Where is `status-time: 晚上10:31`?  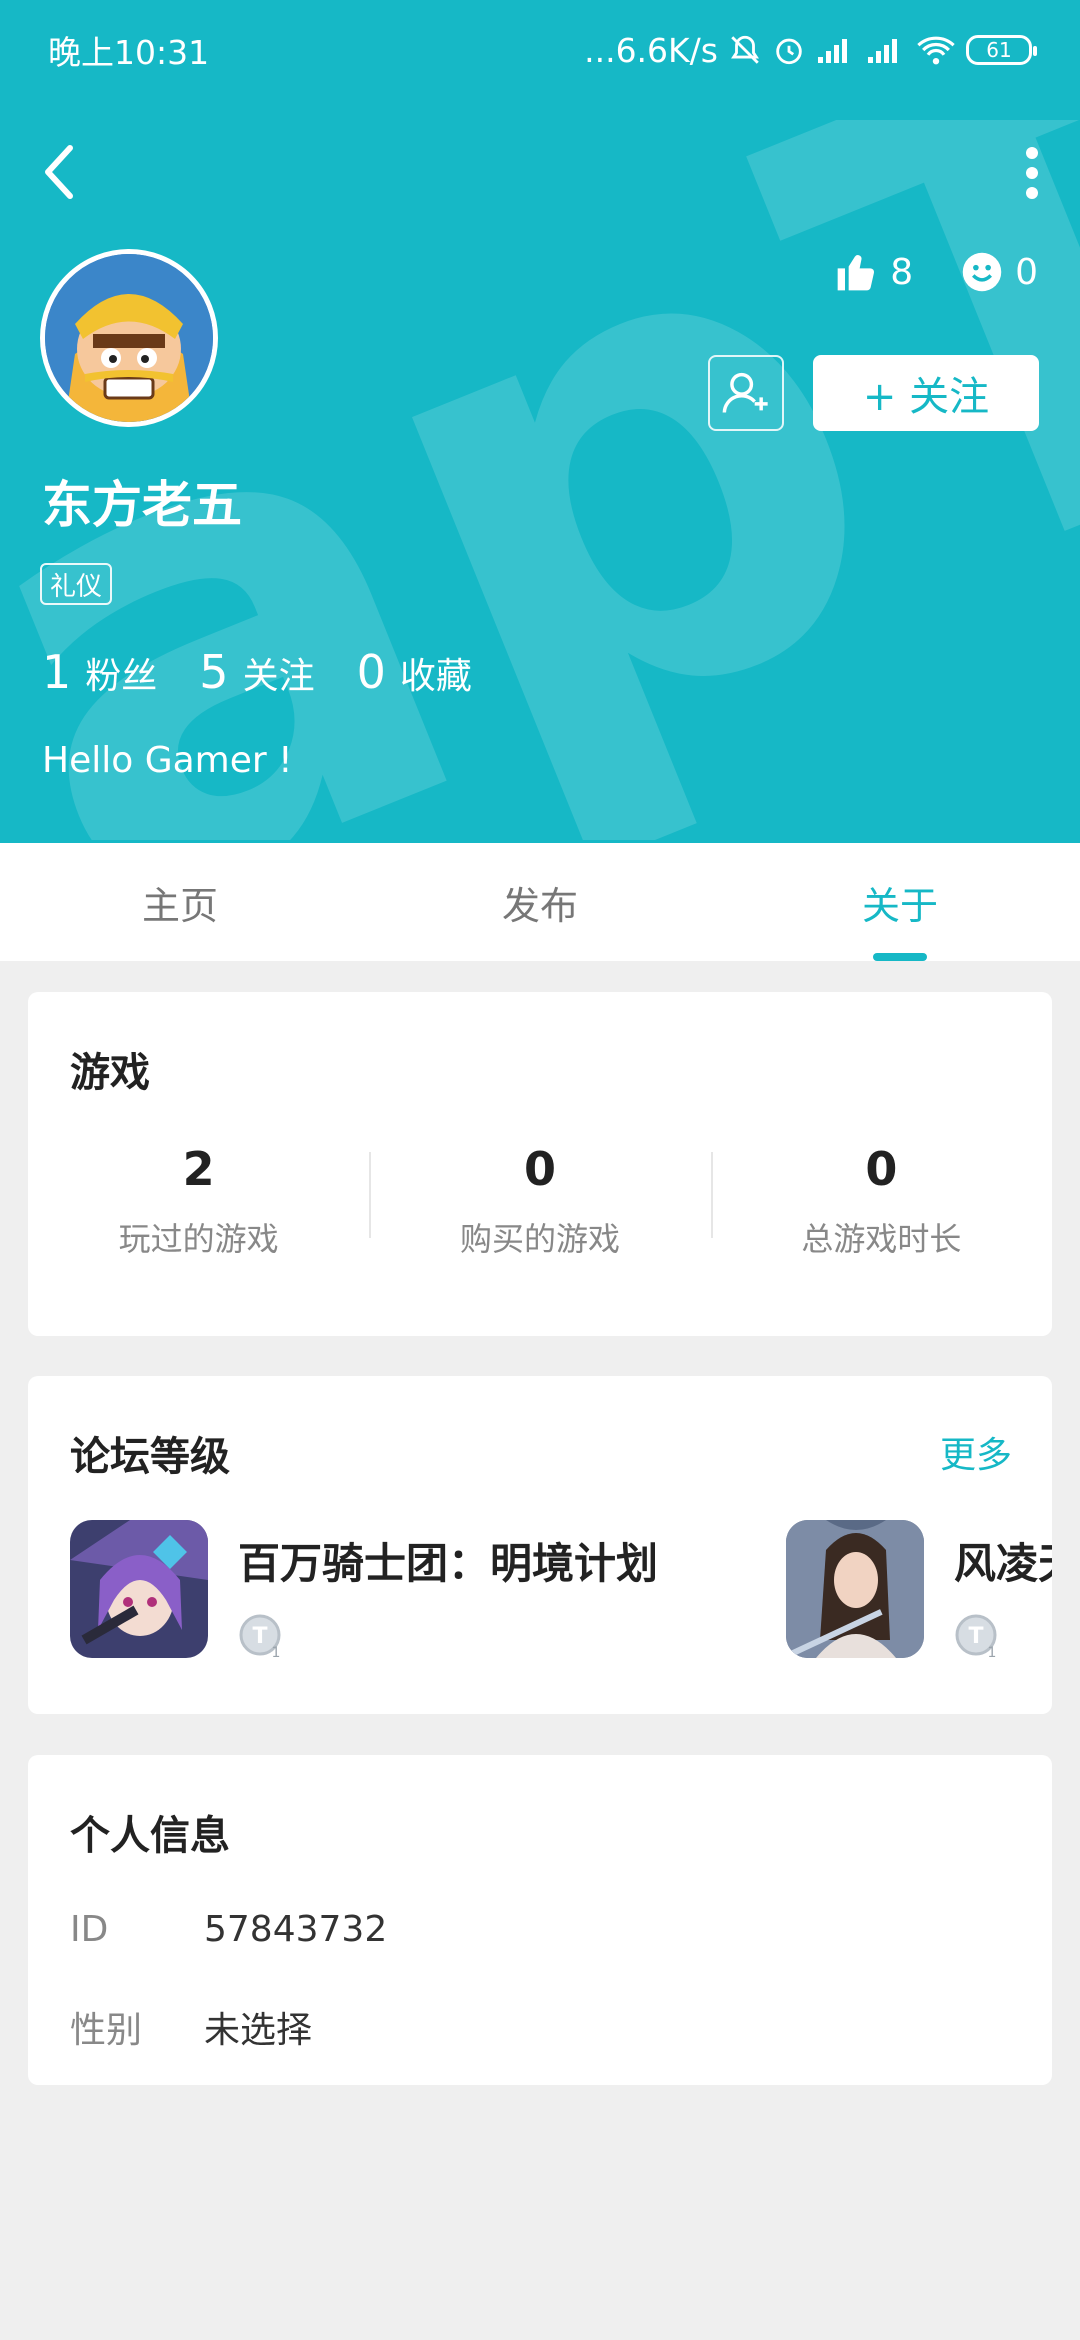
status-time: 晚上10:31 is located at coordinates (129, 52).